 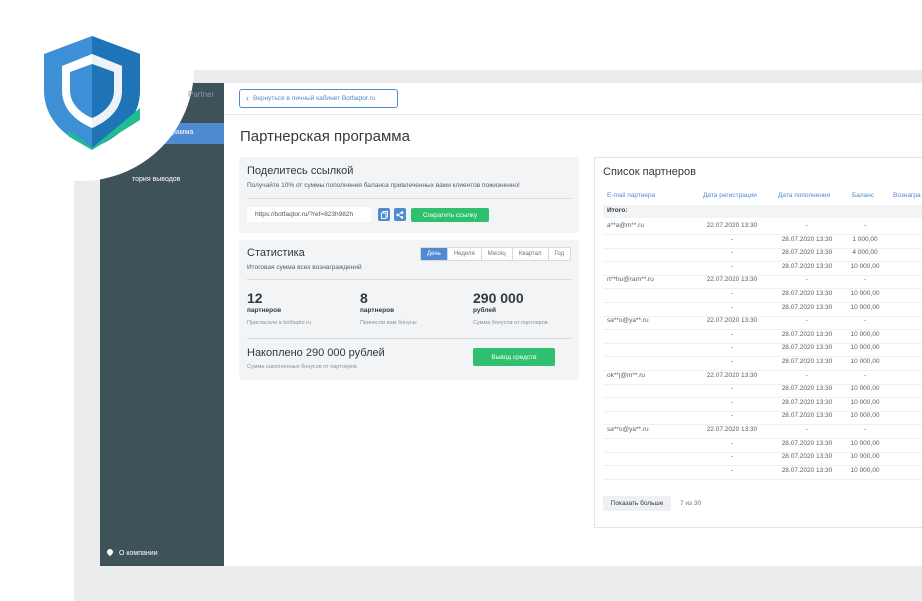 I want to click on sidebar-item-about: О компании, so click(x=132, y=553).